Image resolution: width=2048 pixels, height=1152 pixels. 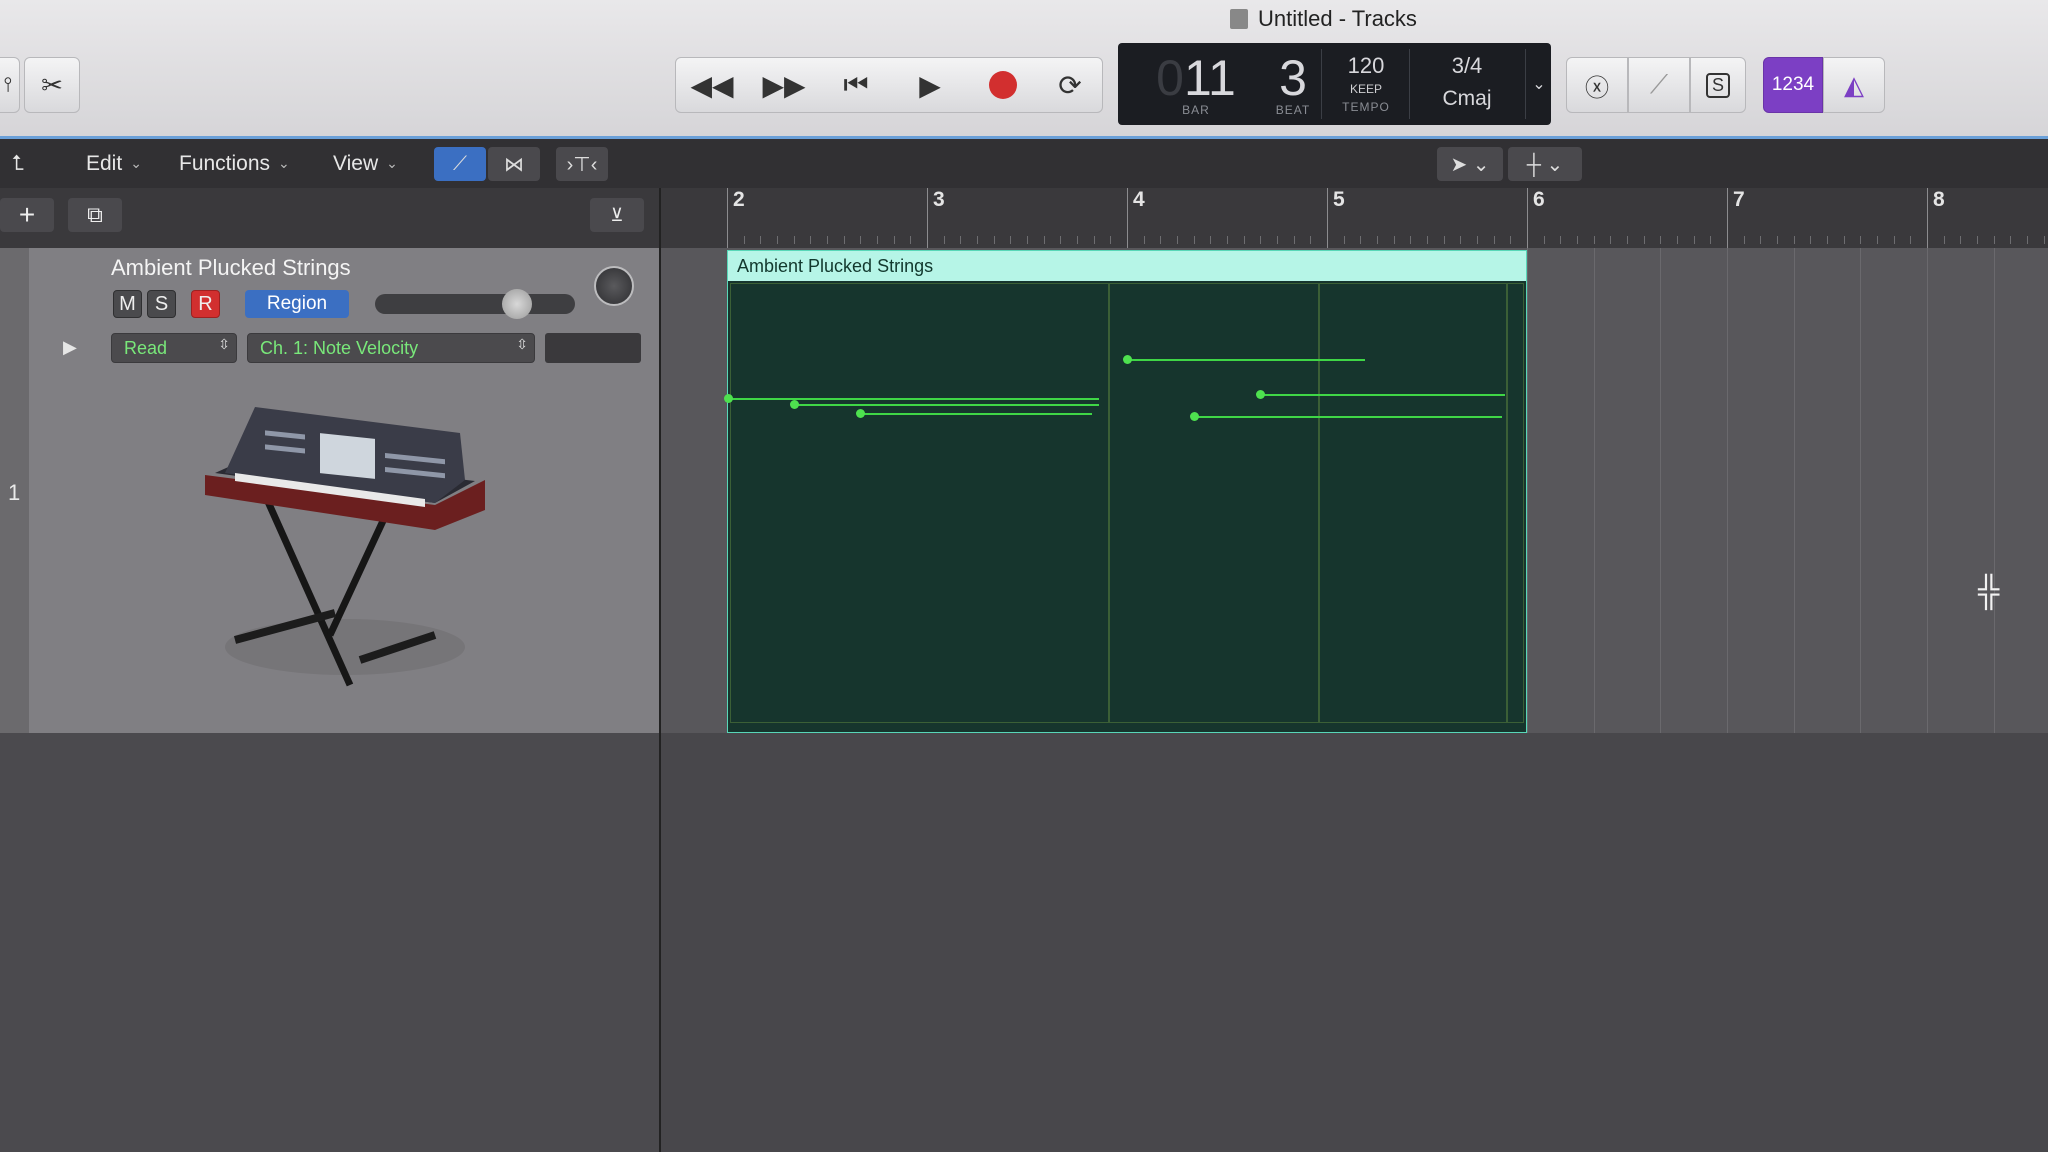 What do you see at coordinates (1597, 88) in the screenshot?
I see `close-circle-icon: ⓧ` at bounding box center [1597, 88].